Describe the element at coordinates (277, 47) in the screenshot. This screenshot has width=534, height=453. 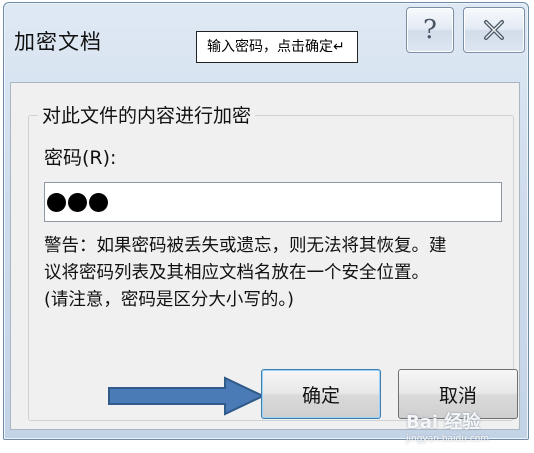
I see `instruction-callout: 输入密码，点击确定↵` at that location.